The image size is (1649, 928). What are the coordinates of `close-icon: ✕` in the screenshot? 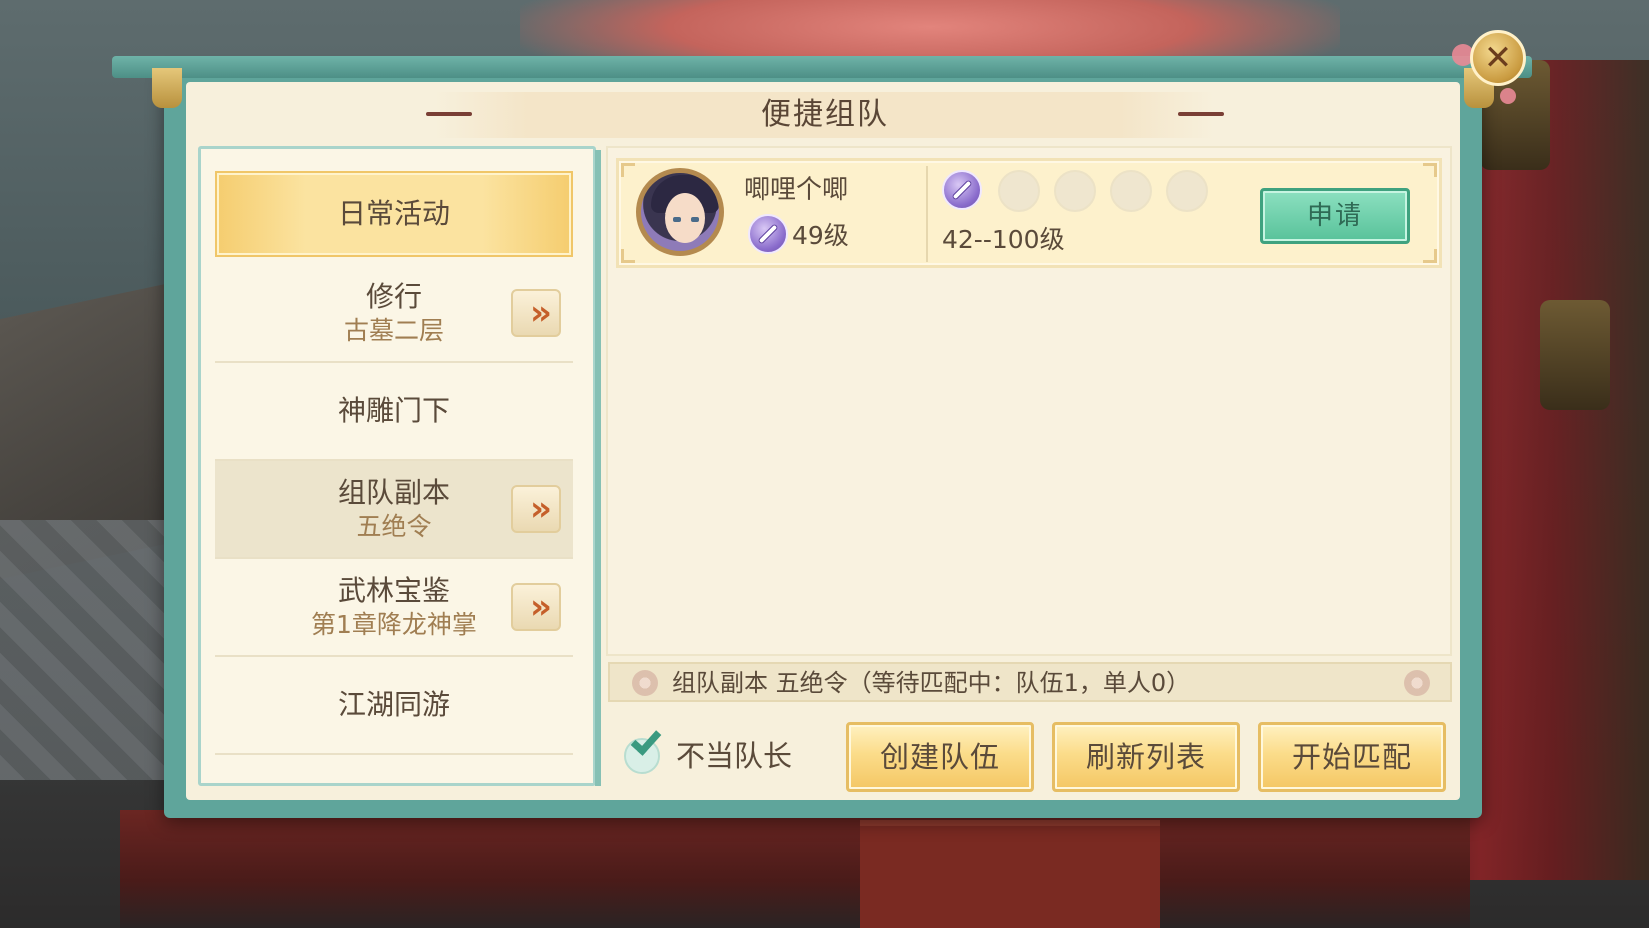 It's located at (1498, 58).